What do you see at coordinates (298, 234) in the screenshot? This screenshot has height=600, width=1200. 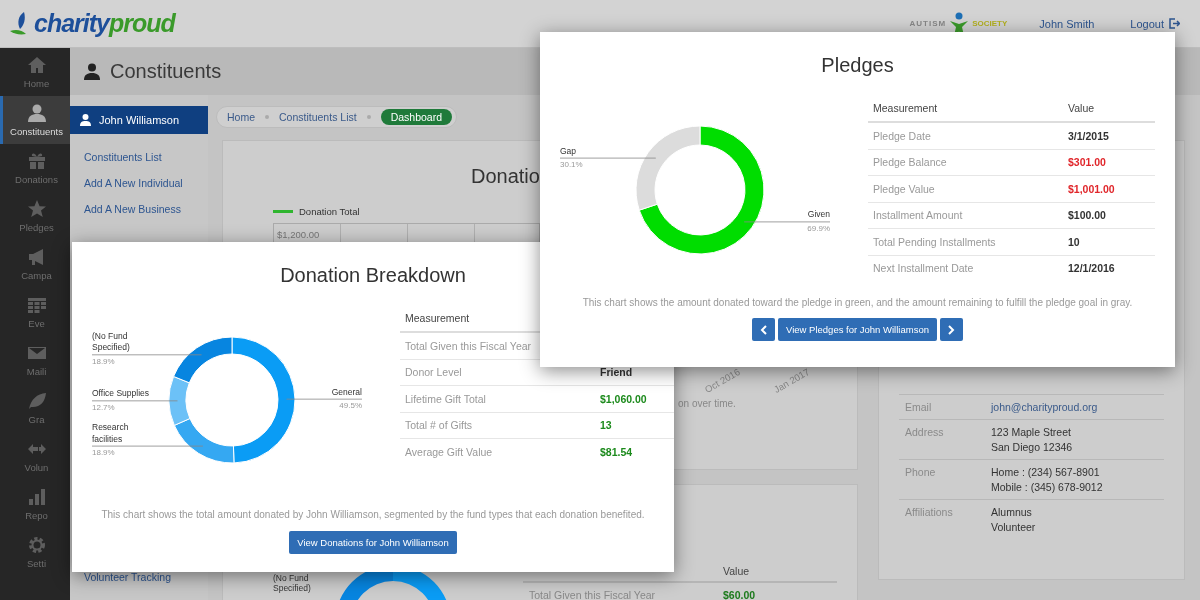 I see `axis-label: $1,200.00` at bounding box center [298, 234].